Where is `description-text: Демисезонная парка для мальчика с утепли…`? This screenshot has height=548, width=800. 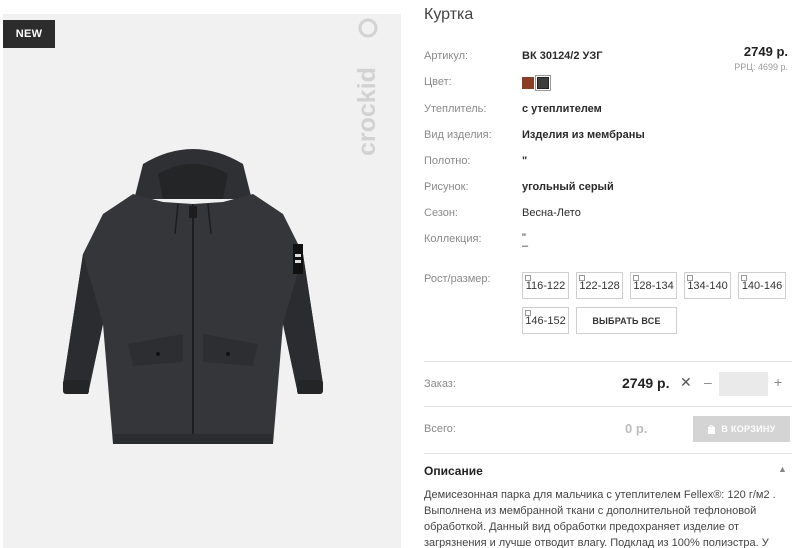 description-text: Демисезонная парка для мальчика с утепли… is located at coordinates (600, 518).